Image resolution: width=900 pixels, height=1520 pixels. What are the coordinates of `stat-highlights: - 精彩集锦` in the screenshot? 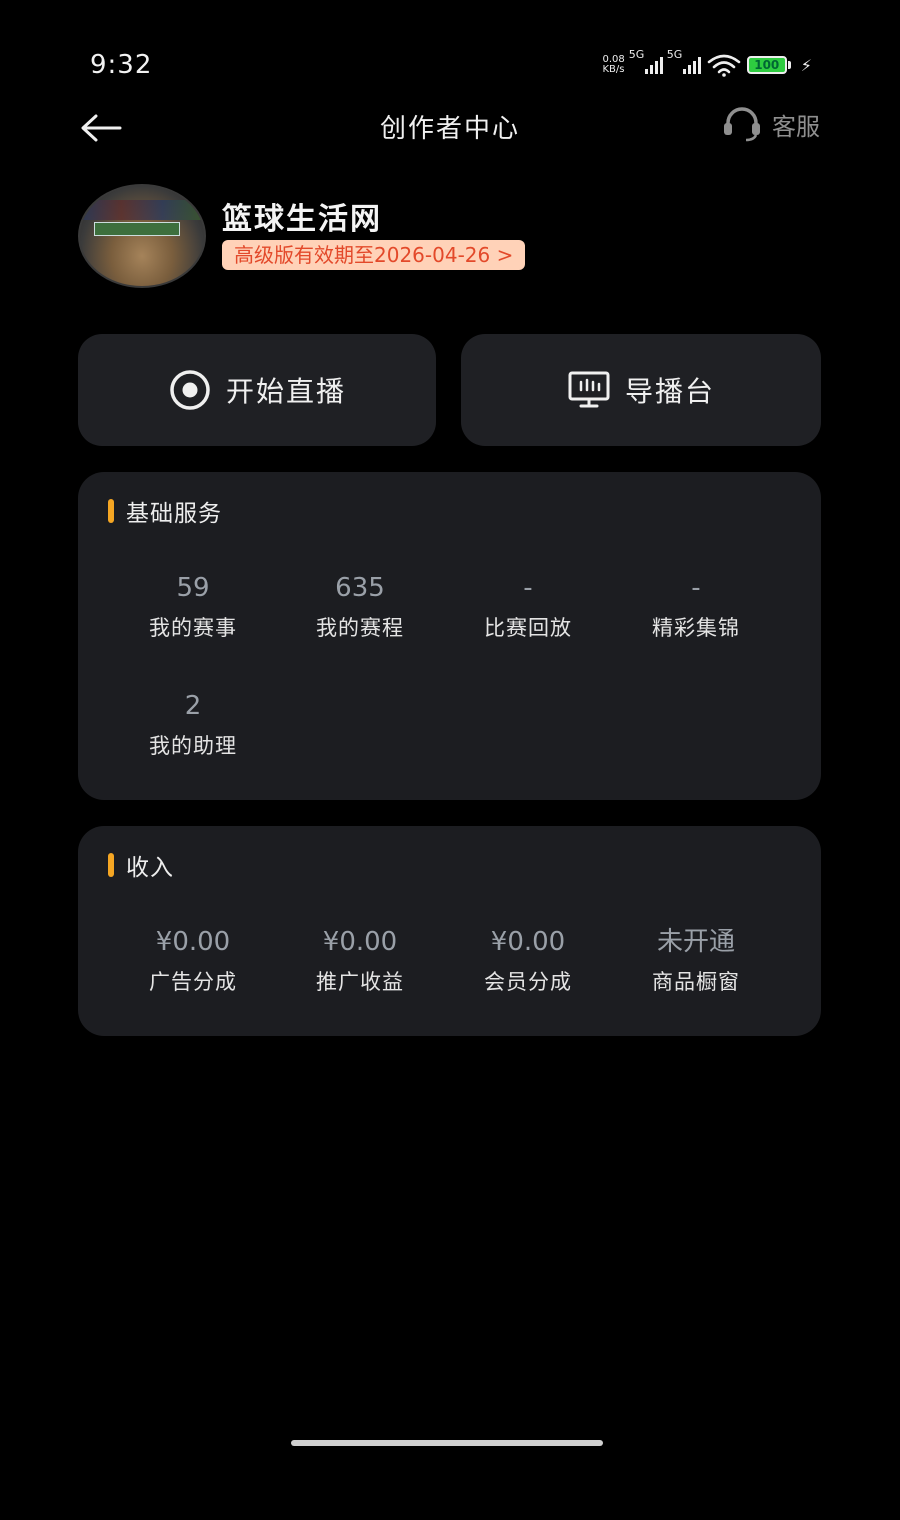 It's located at (696, 606).